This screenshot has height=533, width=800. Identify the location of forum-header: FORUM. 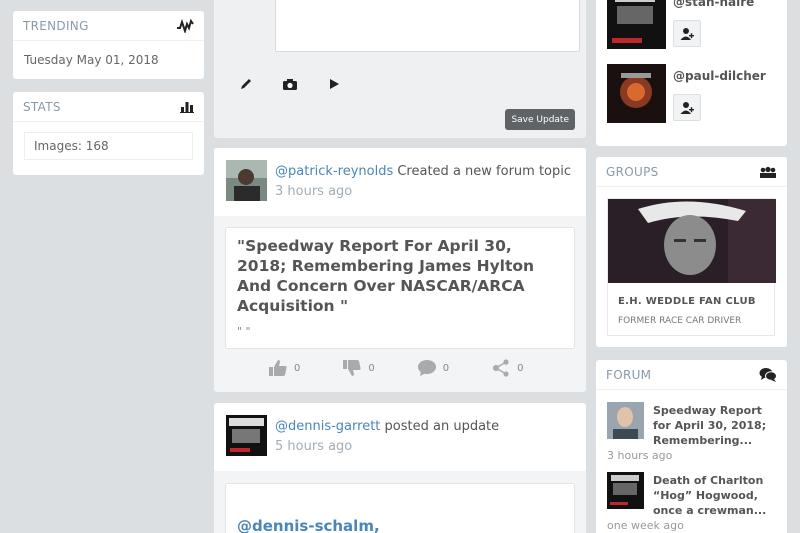
(691, 375).